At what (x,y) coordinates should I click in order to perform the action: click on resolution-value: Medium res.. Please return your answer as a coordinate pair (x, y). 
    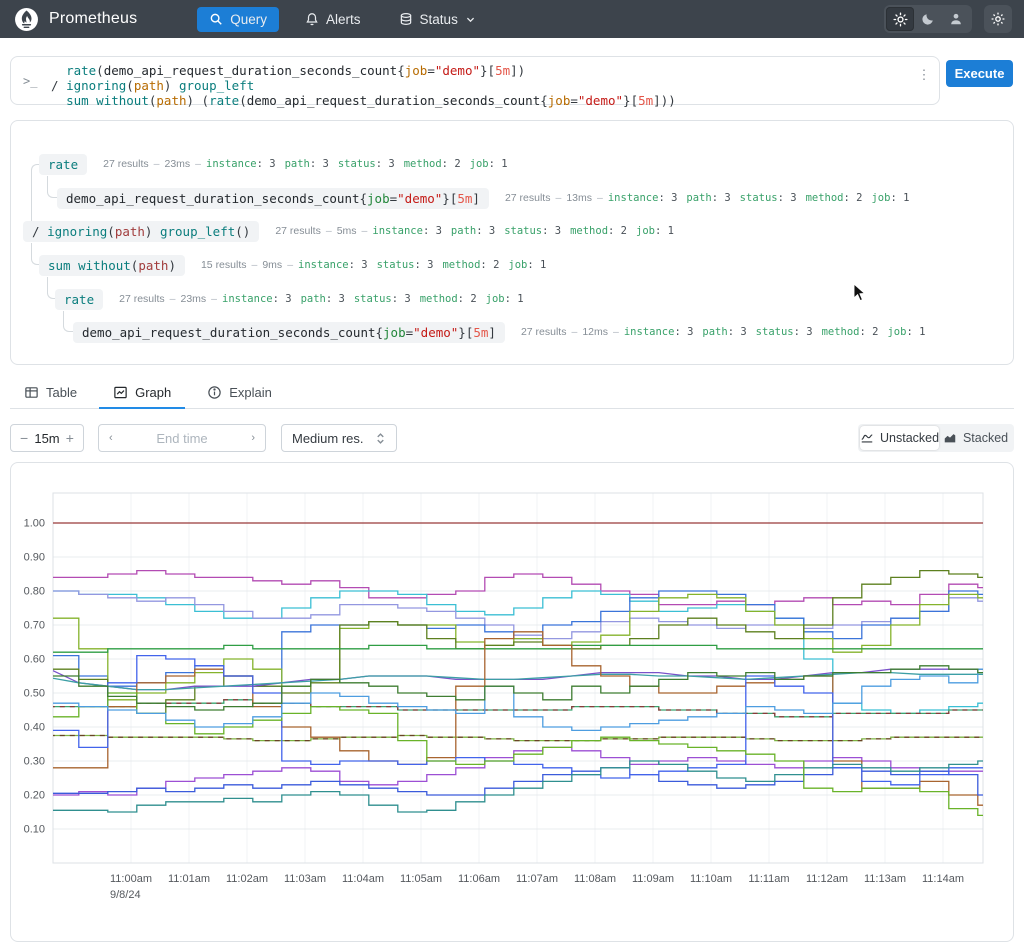
    Looking at the image, I should click on (328, 438).